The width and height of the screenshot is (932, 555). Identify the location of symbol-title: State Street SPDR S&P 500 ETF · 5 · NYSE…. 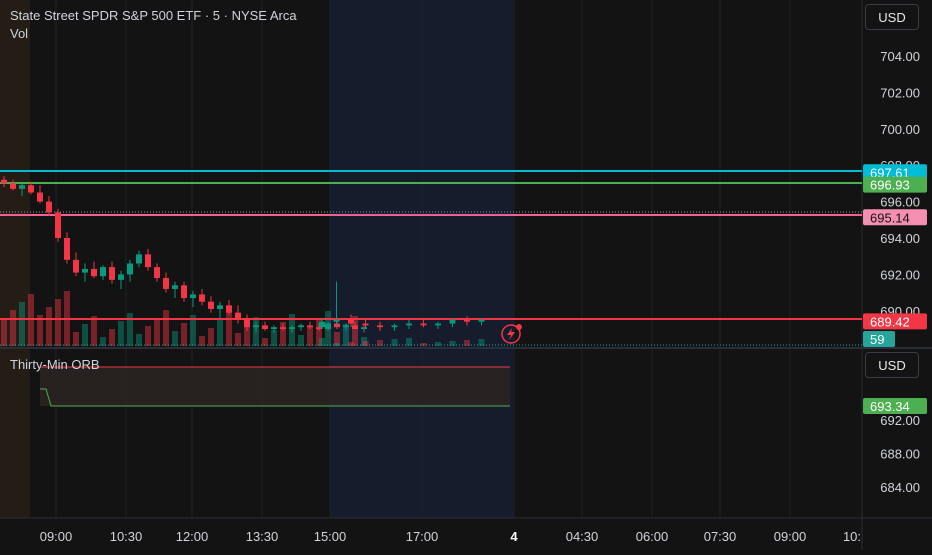
(153, 15).